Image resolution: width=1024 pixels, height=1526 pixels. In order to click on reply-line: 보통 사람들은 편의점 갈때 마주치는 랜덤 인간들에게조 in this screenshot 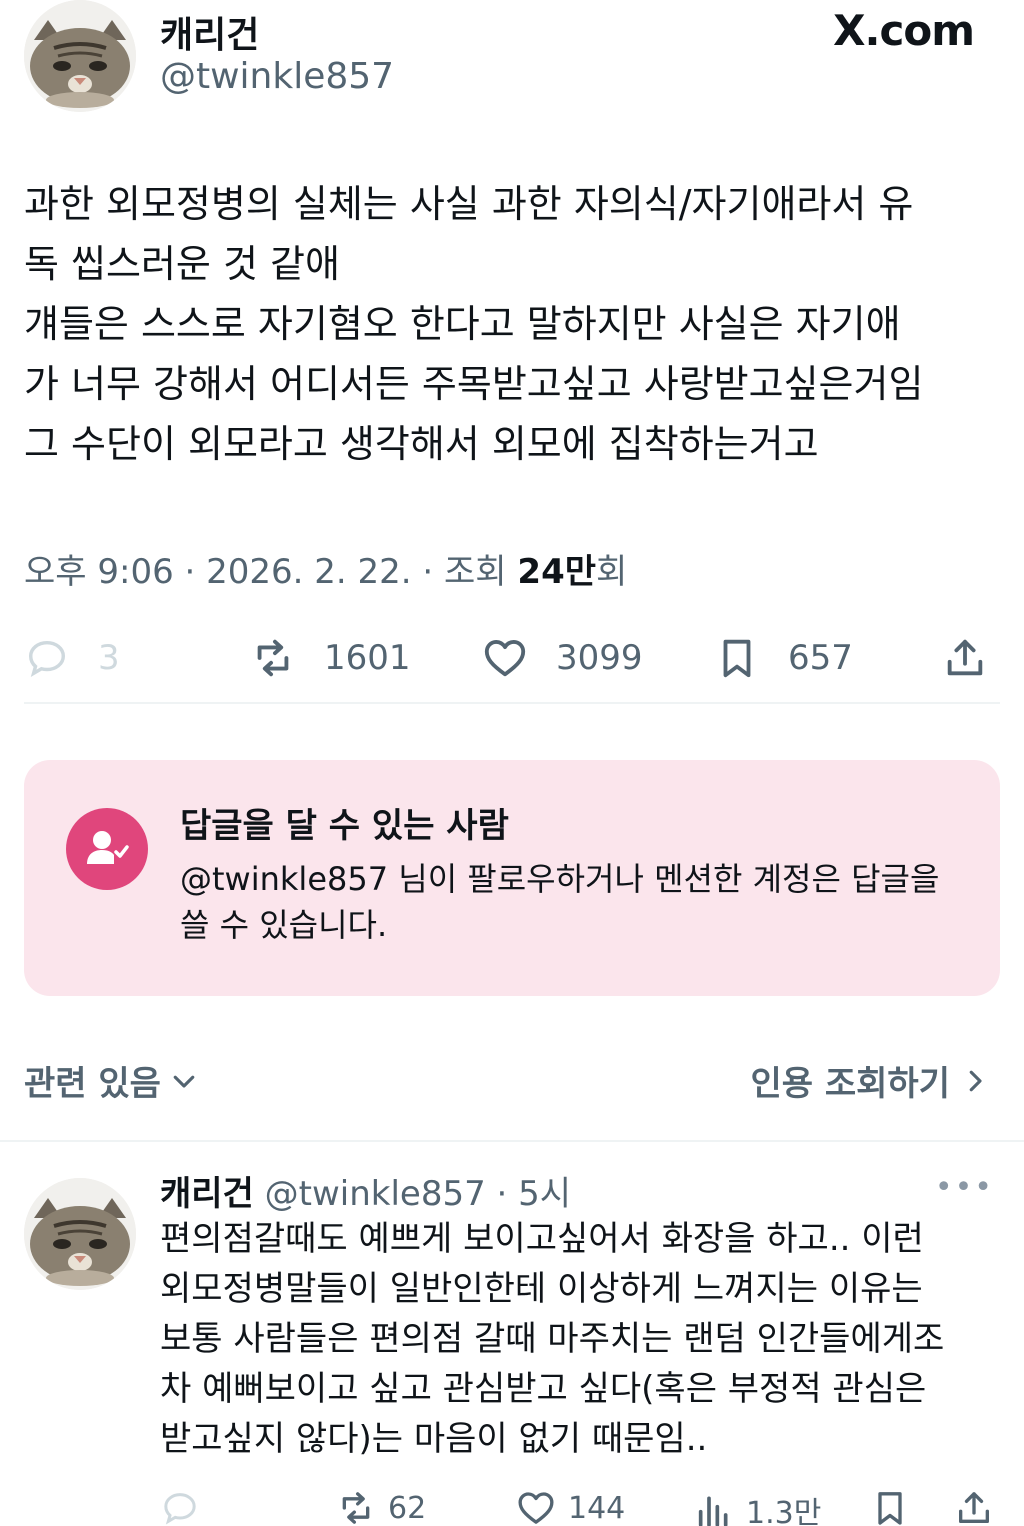, I will do `click(552, 1339)`.